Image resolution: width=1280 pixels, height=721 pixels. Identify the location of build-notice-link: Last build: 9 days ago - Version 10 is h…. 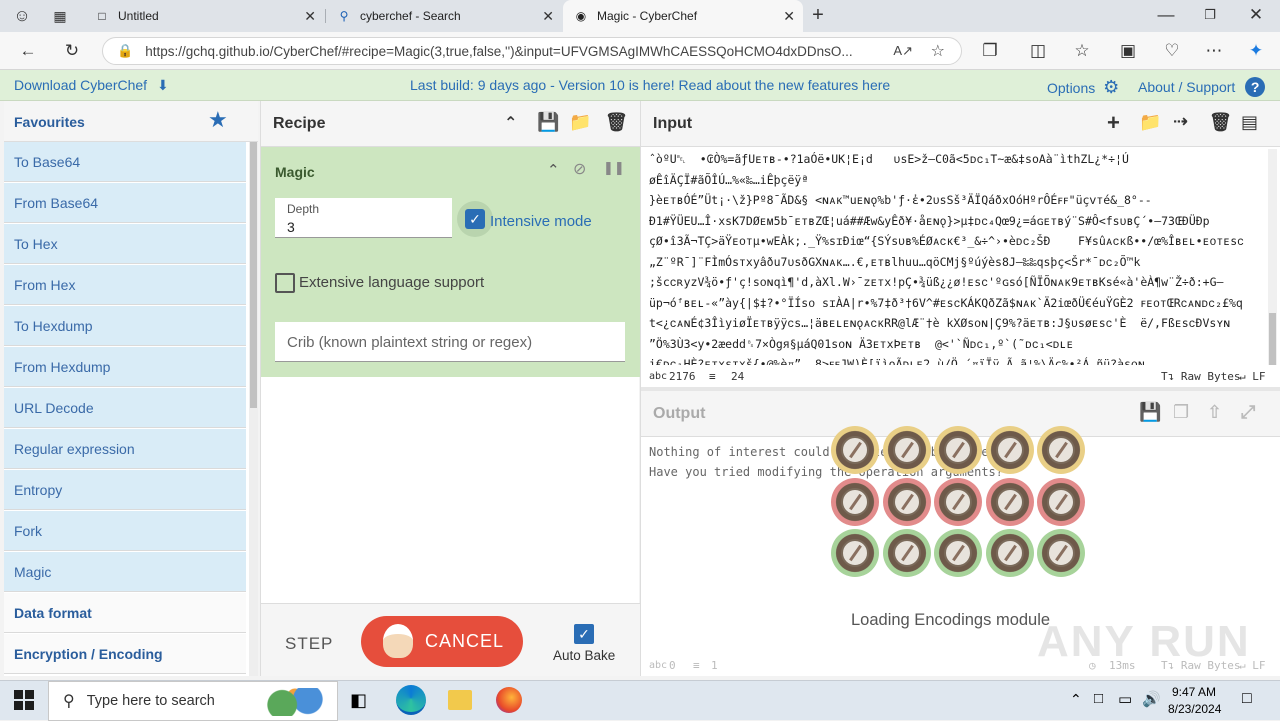
(650, 85).